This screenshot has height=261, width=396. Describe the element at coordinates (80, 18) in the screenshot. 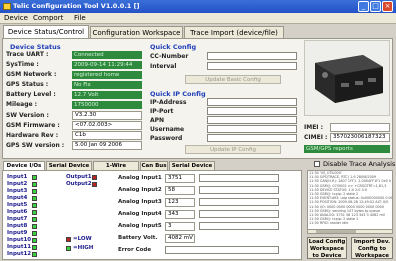

I see `menu-file: File` at that location.